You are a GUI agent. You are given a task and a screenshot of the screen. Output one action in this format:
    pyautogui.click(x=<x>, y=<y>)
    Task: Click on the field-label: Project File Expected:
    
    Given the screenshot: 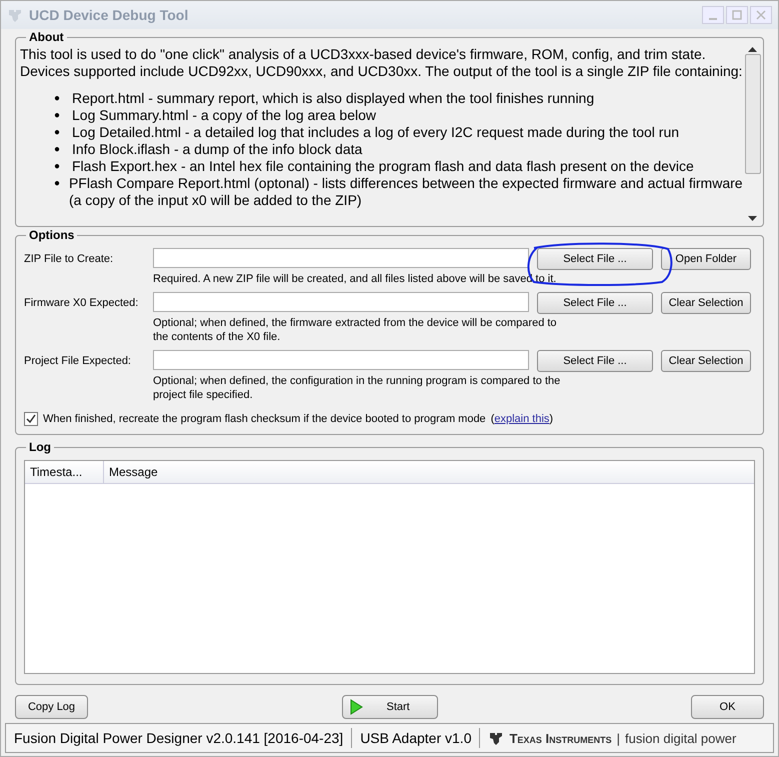 What is the action you would take?
    pyautogui.click(x=78, y=360)
    